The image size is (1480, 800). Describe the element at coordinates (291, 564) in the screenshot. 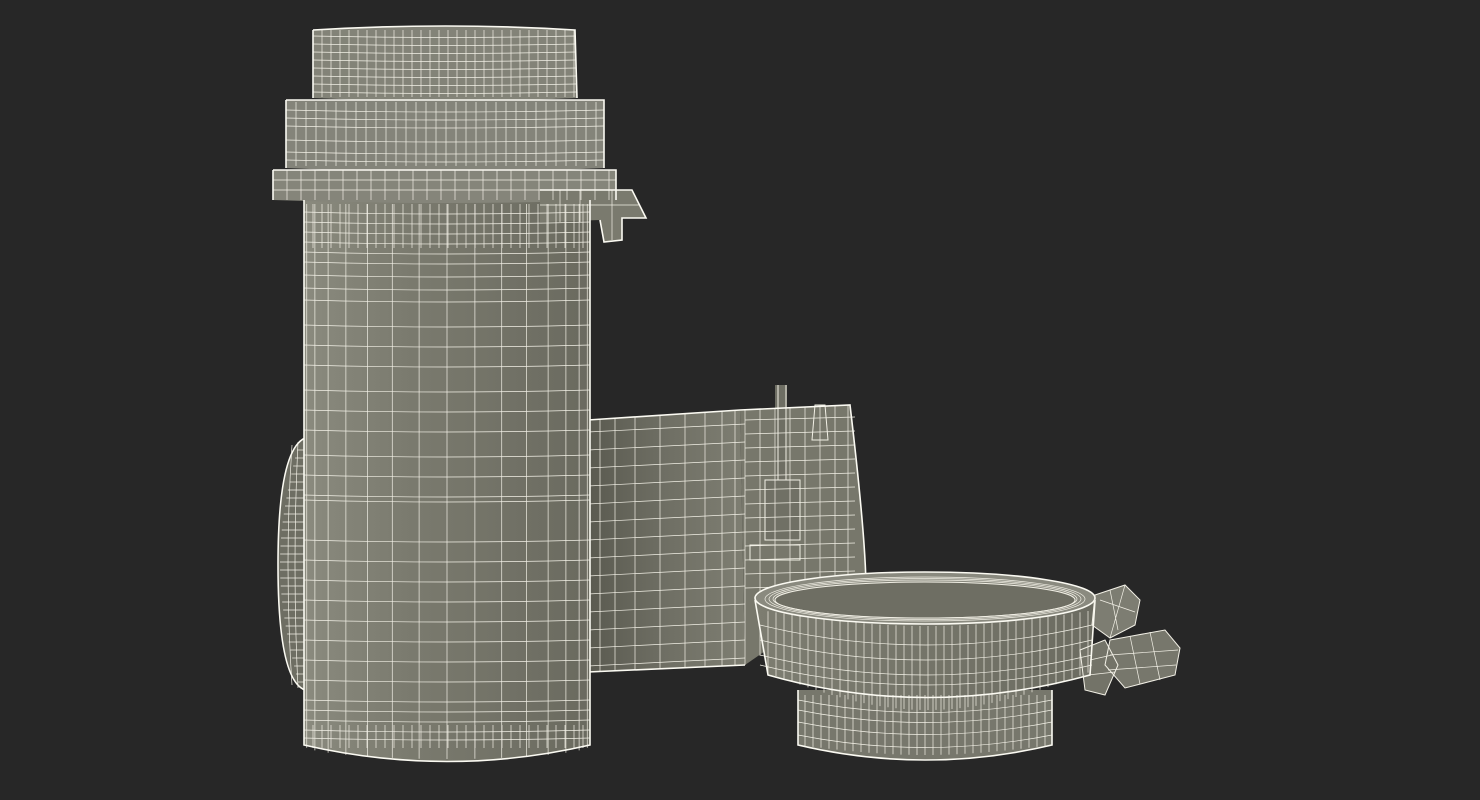

I see `side-boss` at that location.